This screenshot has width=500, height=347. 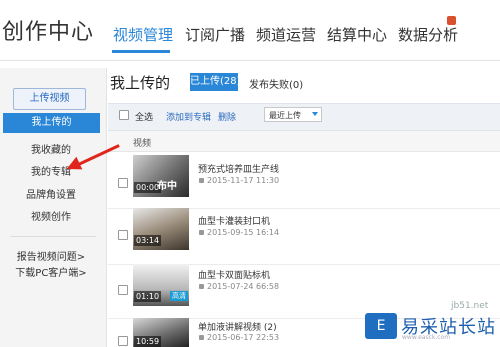 I want to click on sidebar-item-my-albums: 我的专辑, so click(x=51, y=170).